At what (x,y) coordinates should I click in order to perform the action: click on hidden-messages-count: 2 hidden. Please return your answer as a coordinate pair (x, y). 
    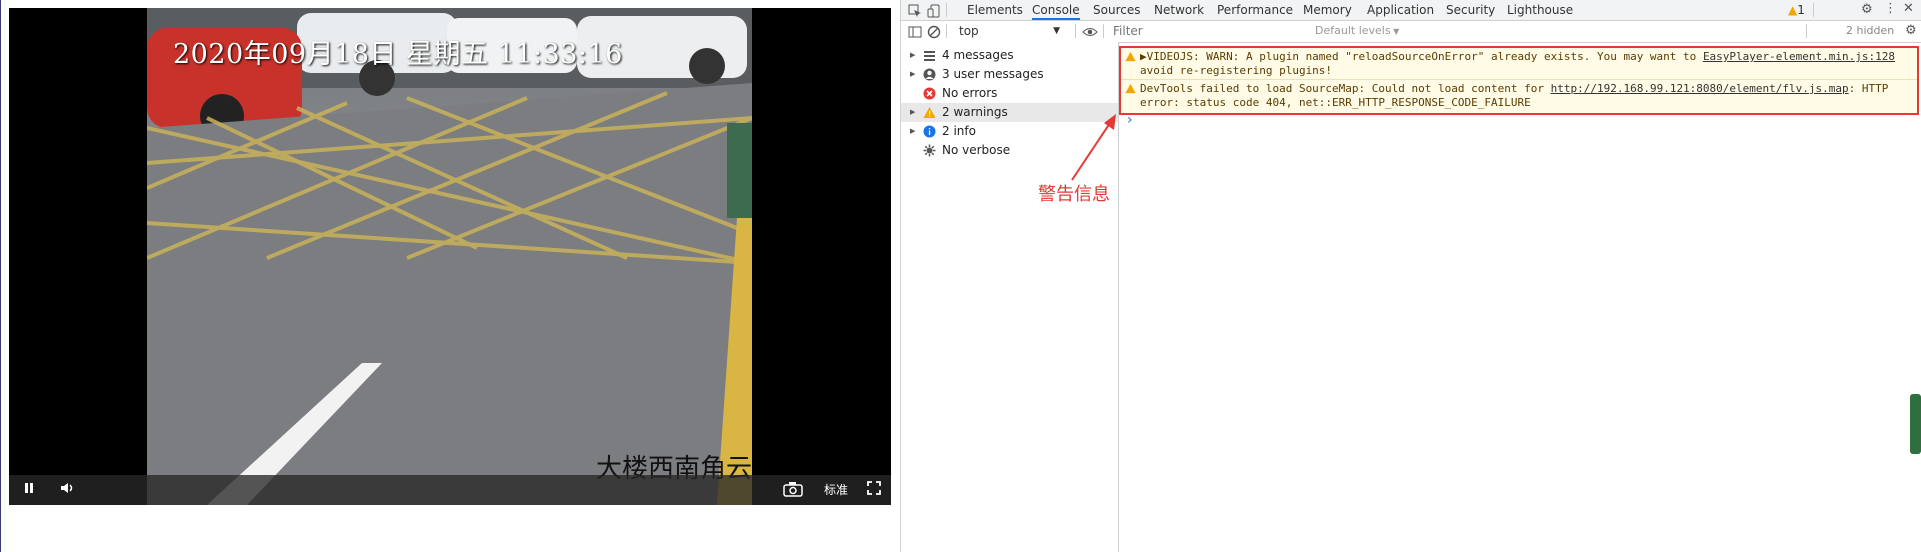
    Looking at the image, I should click on (1870, 30).